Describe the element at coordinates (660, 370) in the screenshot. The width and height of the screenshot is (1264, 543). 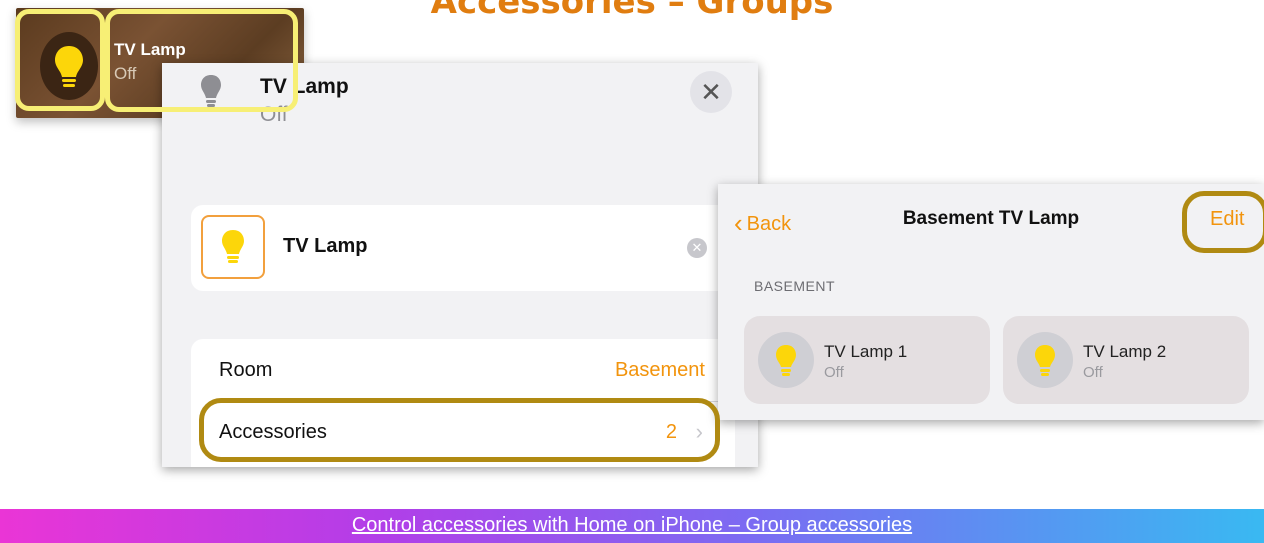
I see `room-value: Basement` at that location.